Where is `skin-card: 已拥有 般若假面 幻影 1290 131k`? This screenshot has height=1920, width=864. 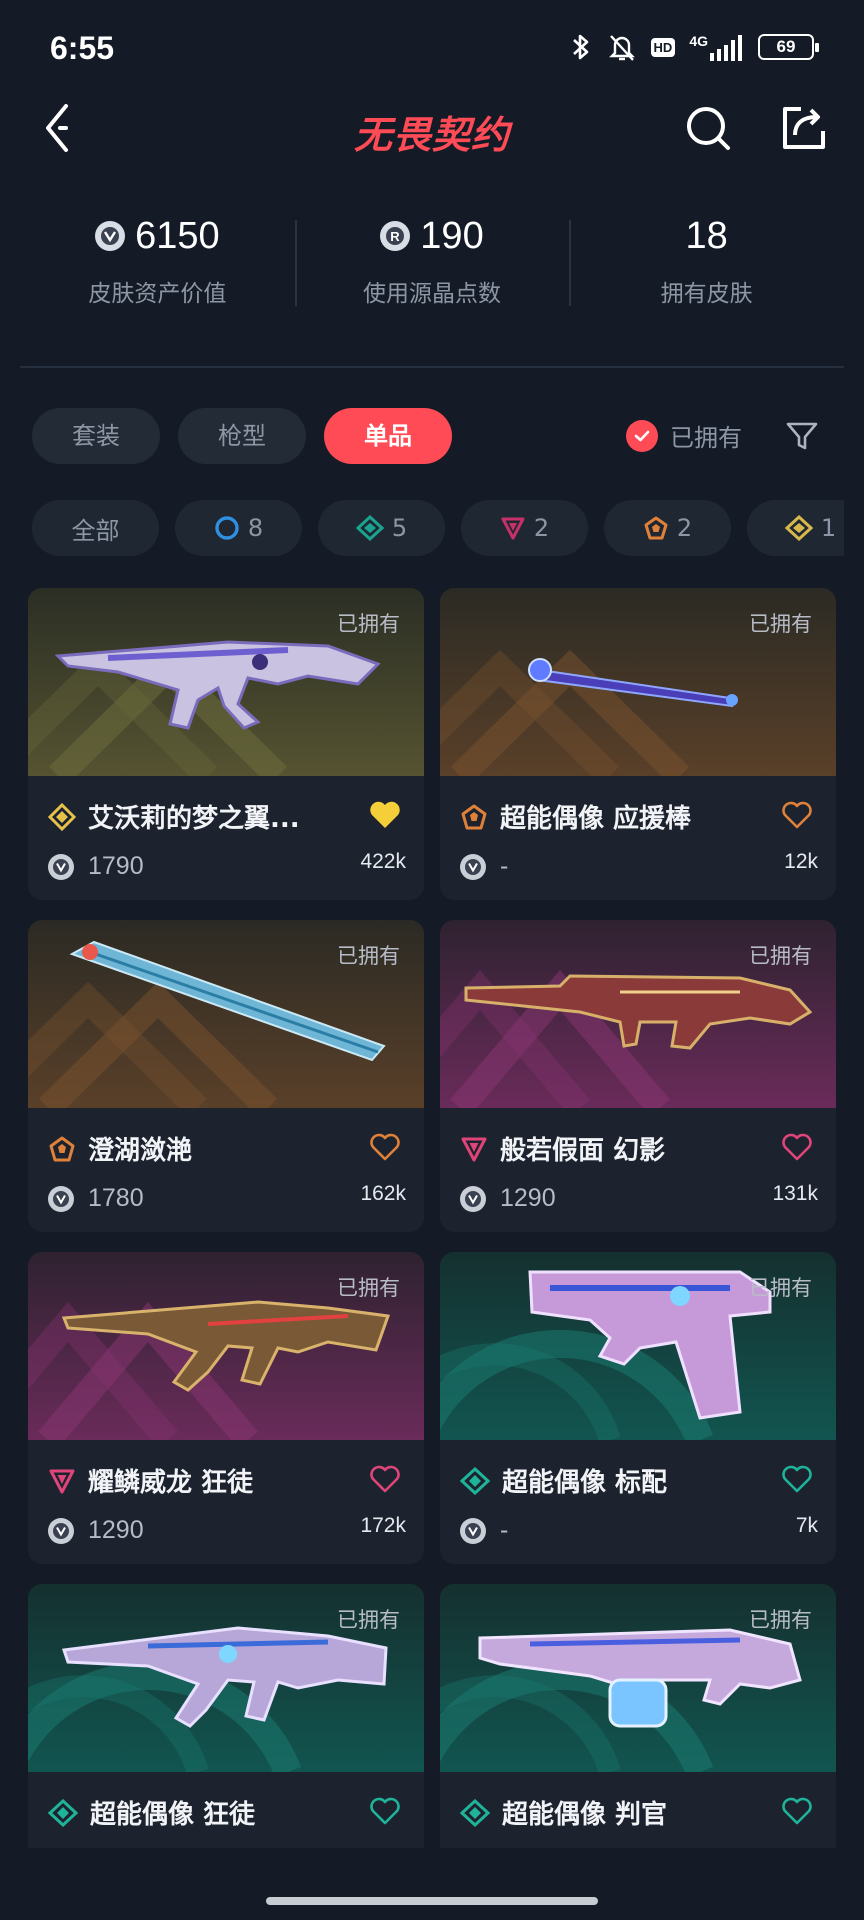
skin-card: 已拥有 般若假面 幻影 1290 131k is located at coordinates (638, 1076).